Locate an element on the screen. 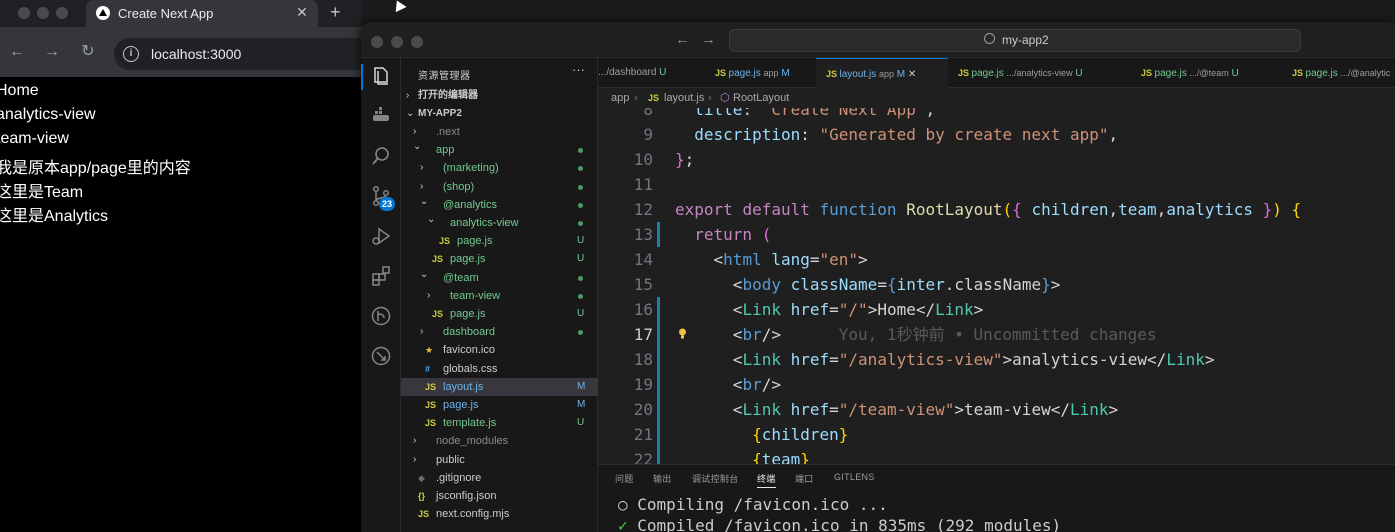 The image size is (1395, 532). gitlens-icon is located at coordinates (381, 317).